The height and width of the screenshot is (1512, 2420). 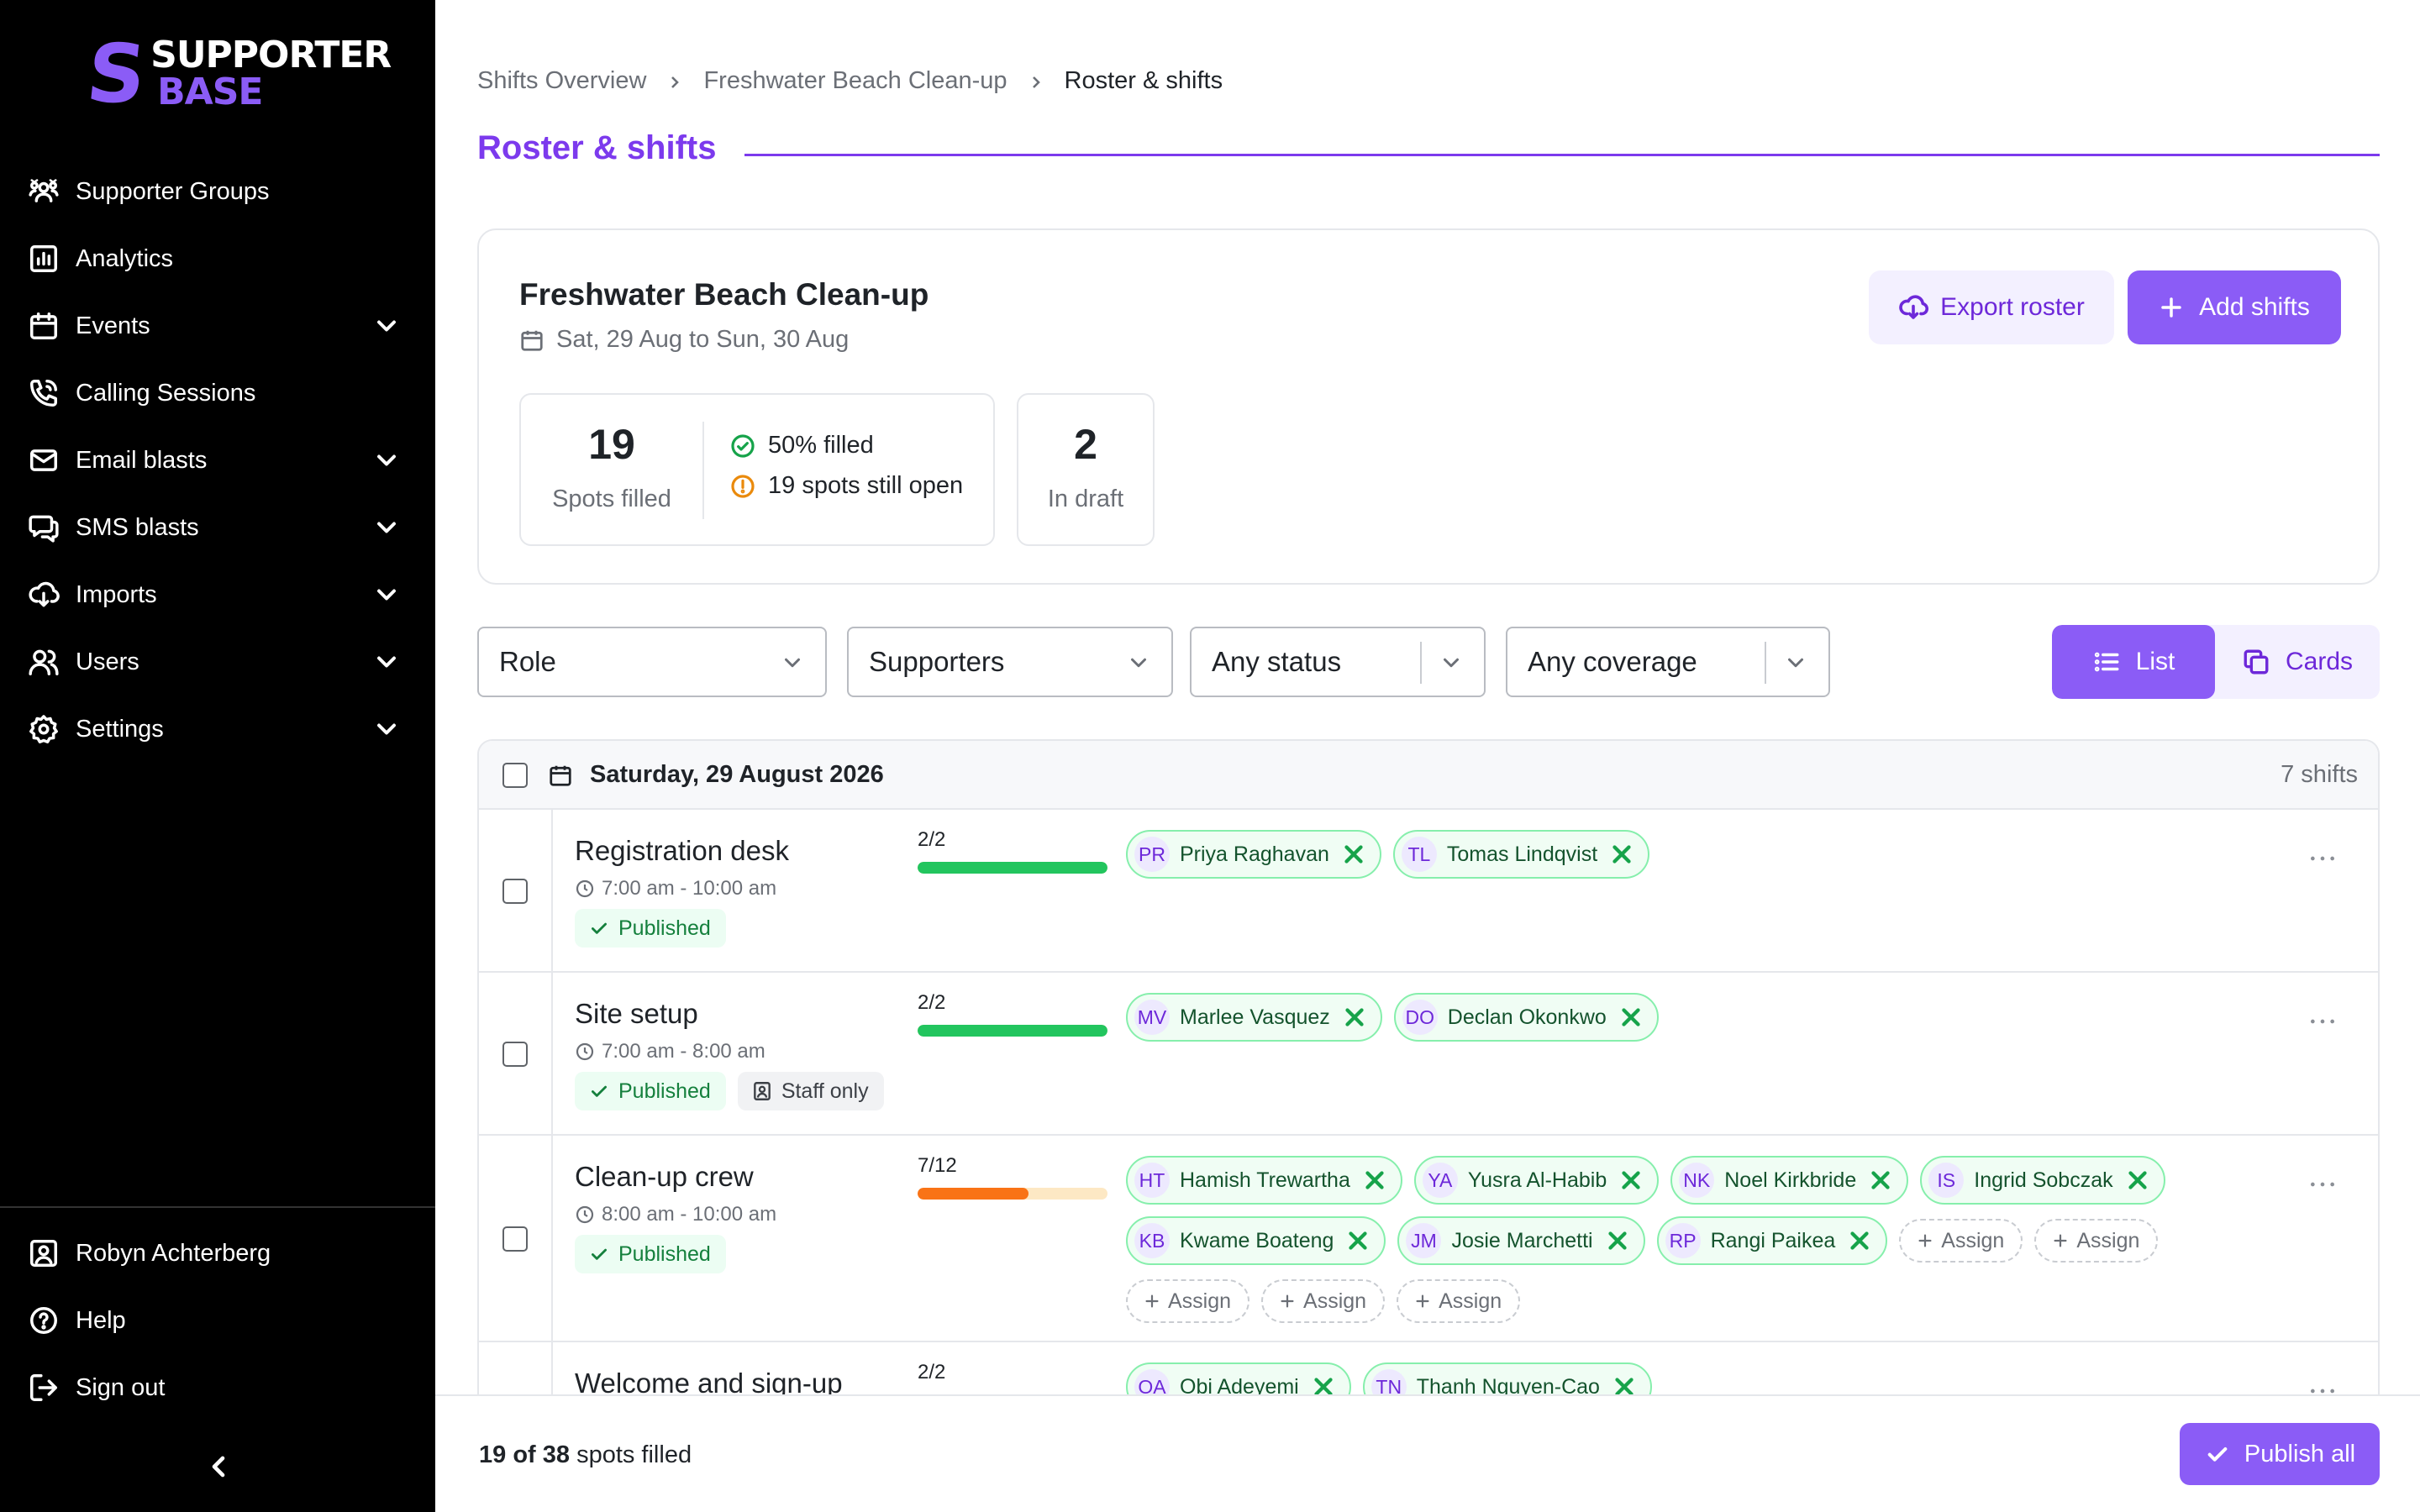 What do you see at coordinates (271, 55) in the screenshot?
I see `logo-line-1: SUPPORTER` at bounding box center [271, 55].